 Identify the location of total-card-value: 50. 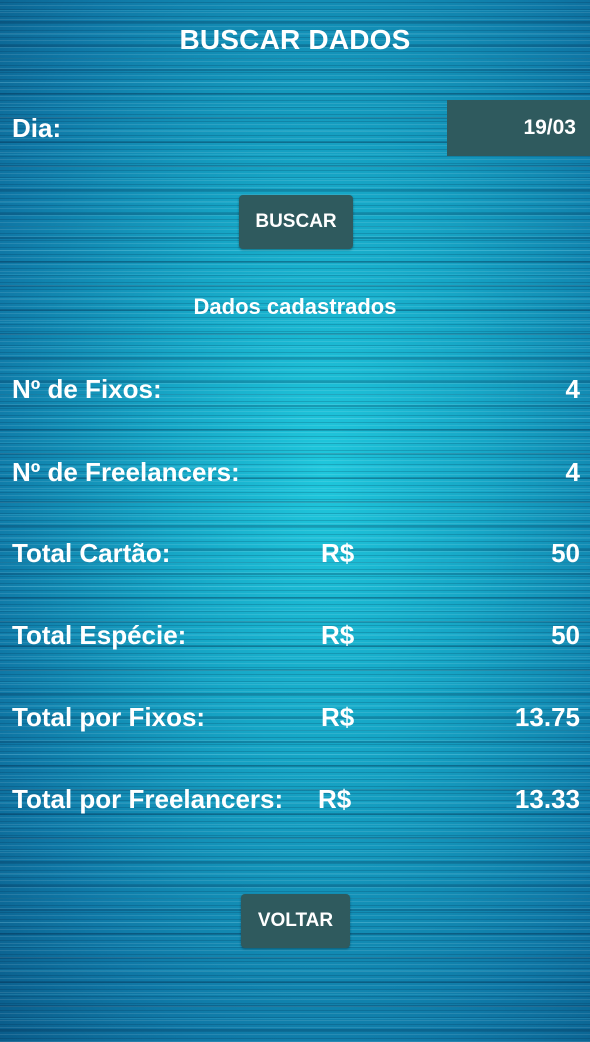
(565, 553).